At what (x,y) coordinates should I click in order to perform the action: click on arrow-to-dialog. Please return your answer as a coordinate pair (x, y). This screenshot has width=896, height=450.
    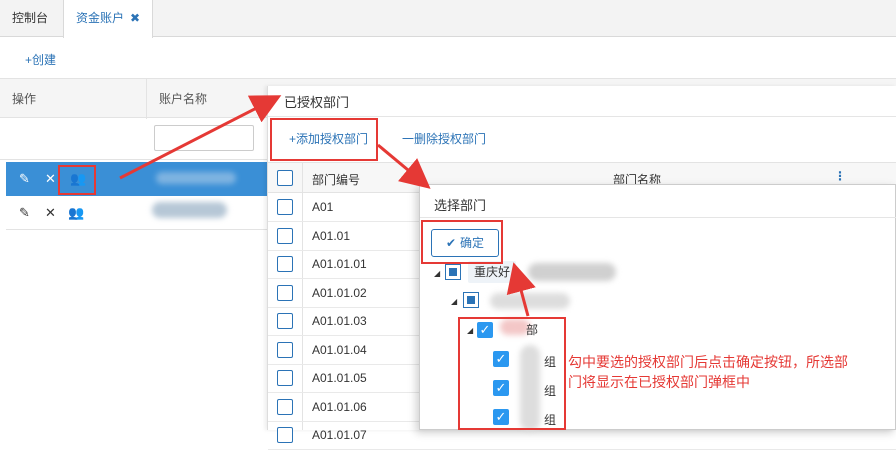
    Looking at the image, I should click on (404, 166).